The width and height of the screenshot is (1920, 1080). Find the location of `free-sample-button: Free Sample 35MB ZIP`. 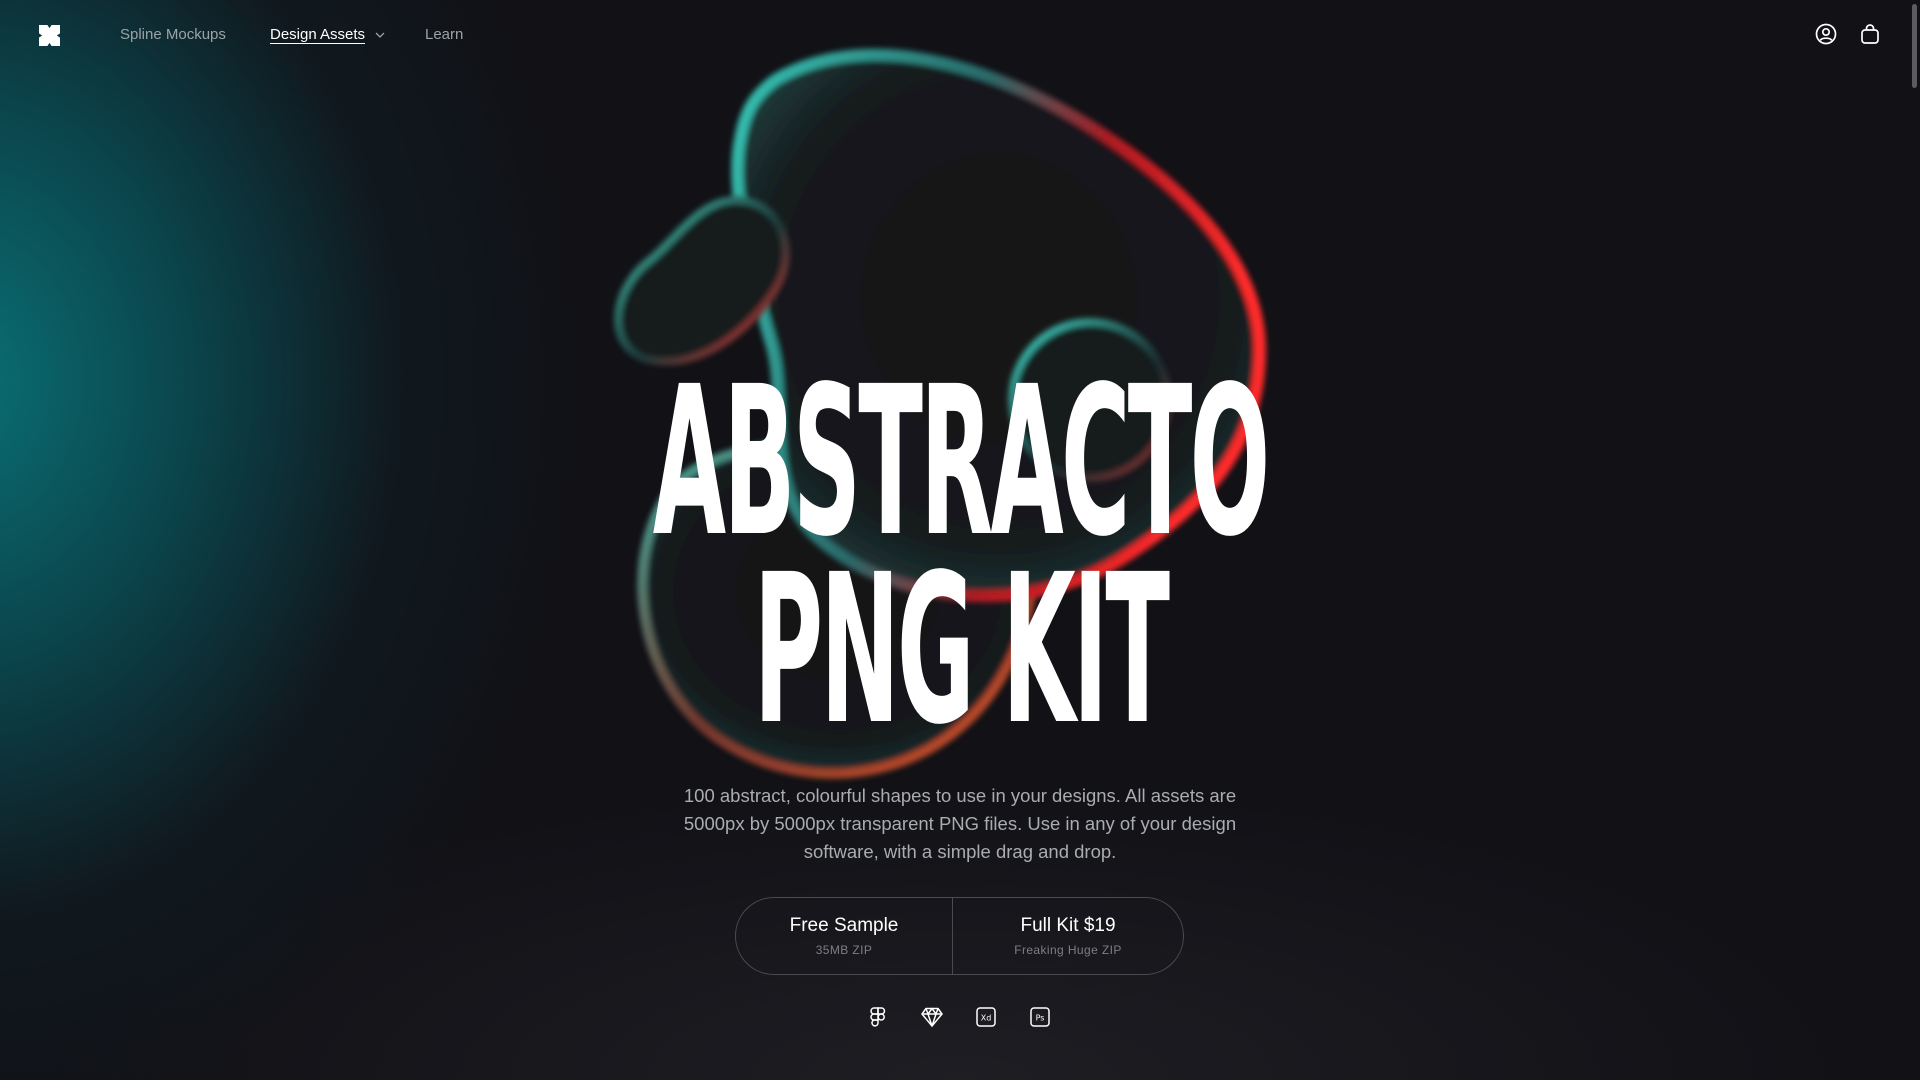

free-sample-button: Free Sample 35MB ZIP is located at coordinates (844, 936).